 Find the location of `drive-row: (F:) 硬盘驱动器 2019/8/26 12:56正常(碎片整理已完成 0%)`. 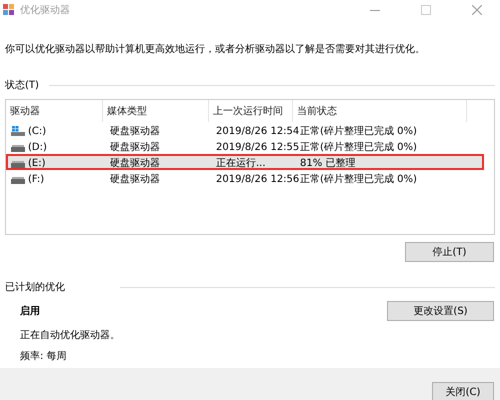

drive-row: (F:) 硬盘驱动器 2019/8/26 12:56正常(碎片整理已完成 0%) is located at coordinates (245, 178).